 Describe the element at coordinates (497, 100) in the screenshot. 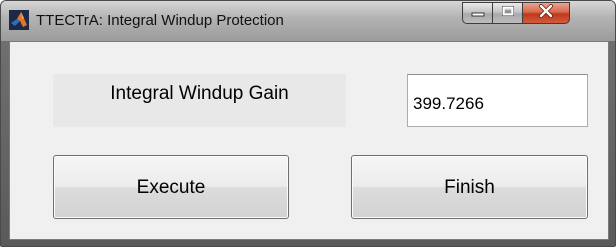

I see `gain-value-field: 399.7266` at that location.